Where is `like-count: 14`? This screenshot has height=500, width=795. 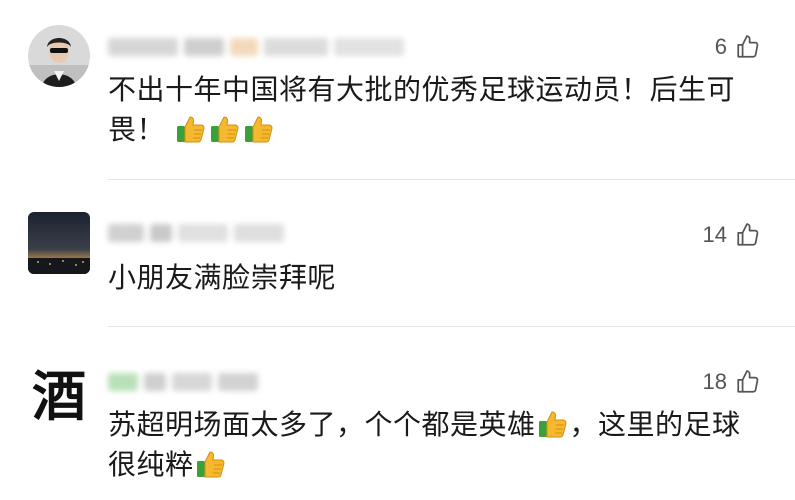
like-count: 14 is located at coordinates (714, 234).